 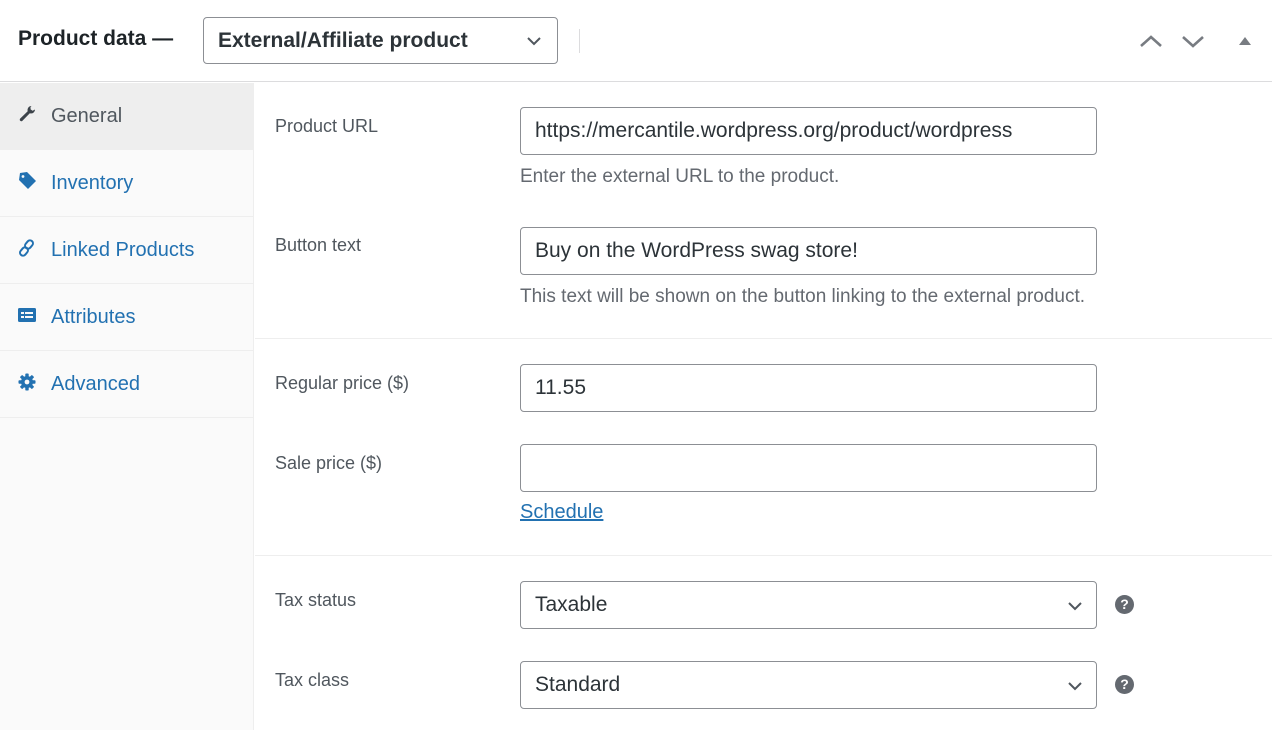 I want to click on product-data-title: Product data —, so click(x=96, y=38).